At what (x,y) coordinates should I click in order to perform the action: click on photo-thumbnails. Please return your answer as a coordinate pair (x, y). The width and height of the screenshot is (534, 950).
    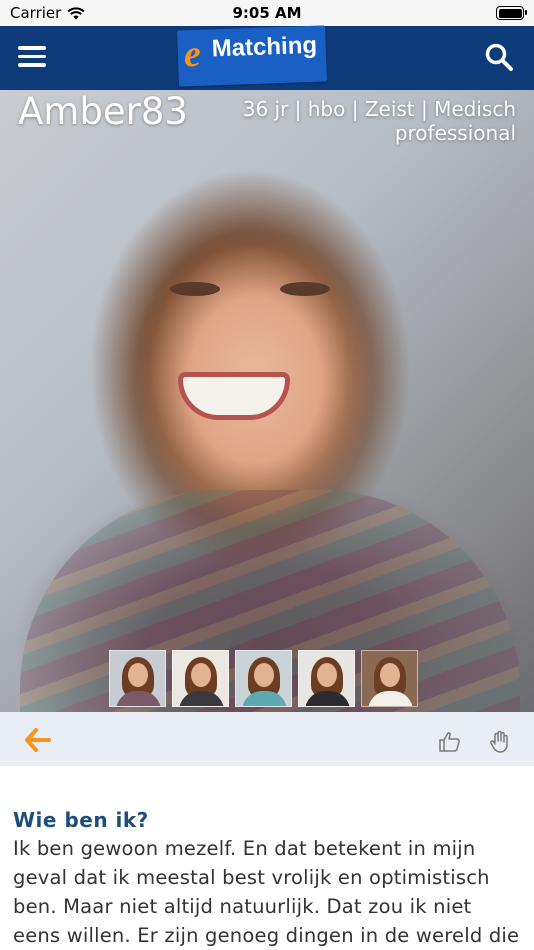
    Looking at the image, I should click on (263, 678).